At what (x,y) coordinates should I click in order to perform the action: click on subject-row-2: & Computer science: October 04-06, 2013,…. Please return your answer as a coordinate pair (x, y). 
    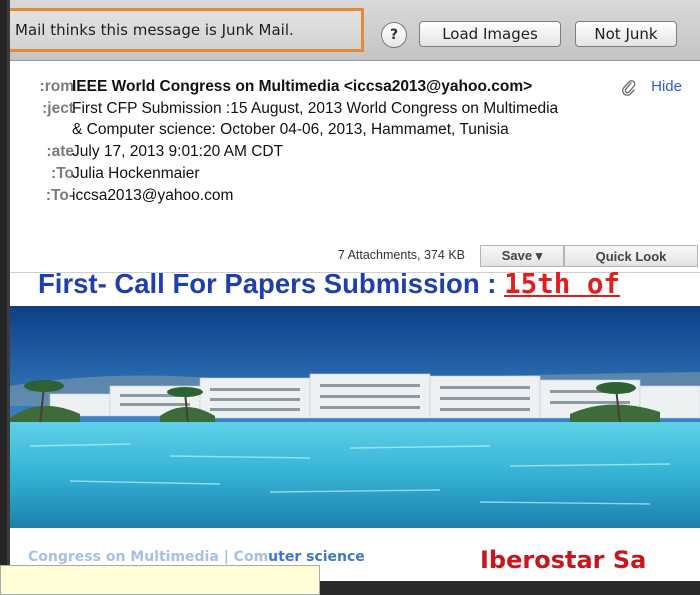
    Looking at the image, I should click on (355, 132).